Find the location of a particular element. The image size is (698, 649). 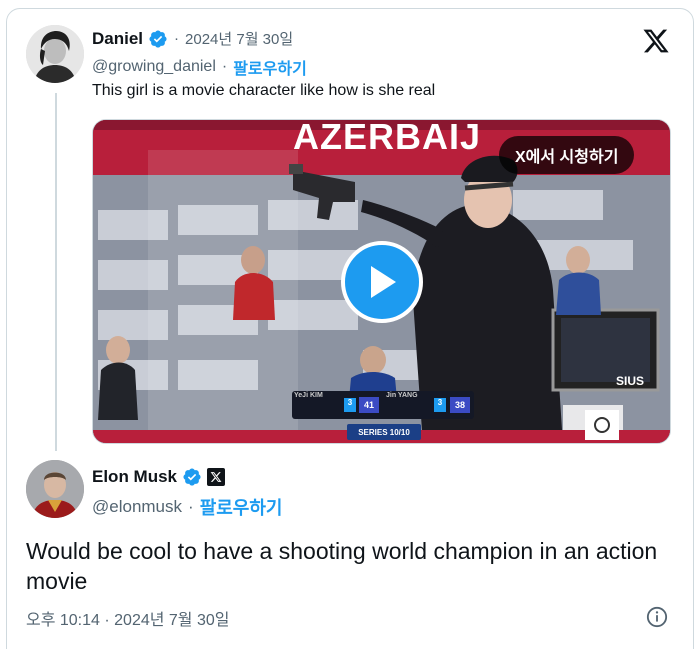

original-author-handle: @growing_daniel is located at coordinates (154, 67).